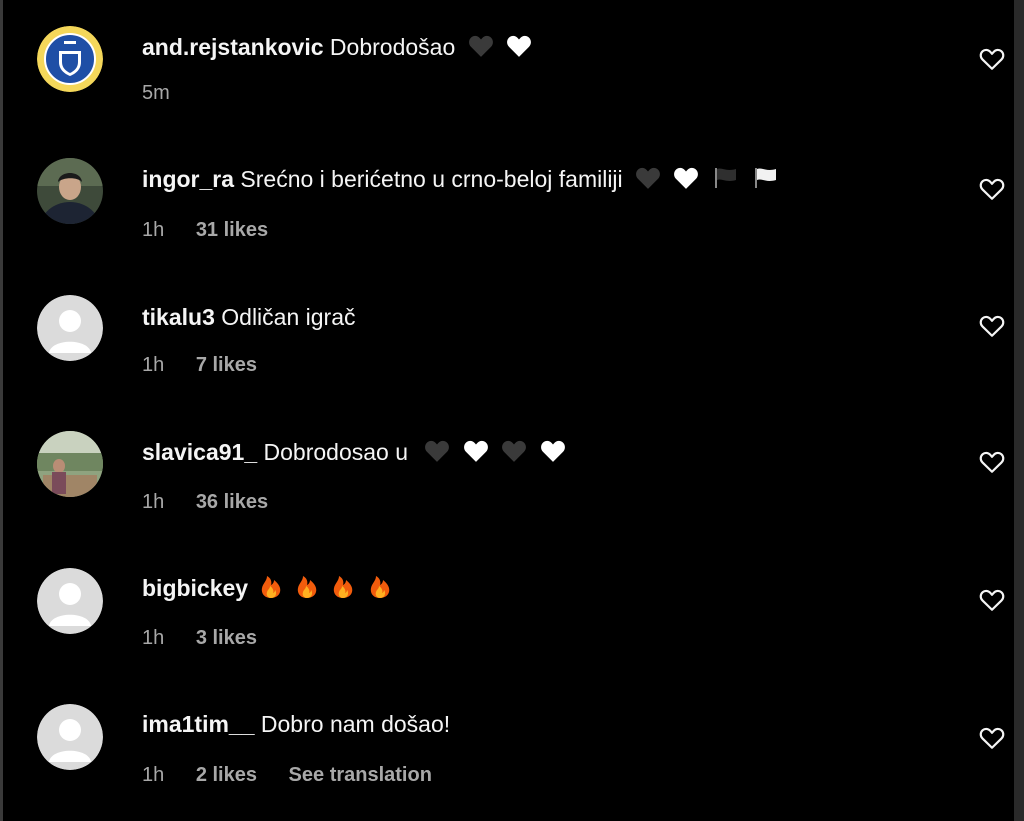 Image resolution: width=1024 pixels, height=821 pixels. I want to click on comment-line: bigbickey, so click(267, 588).